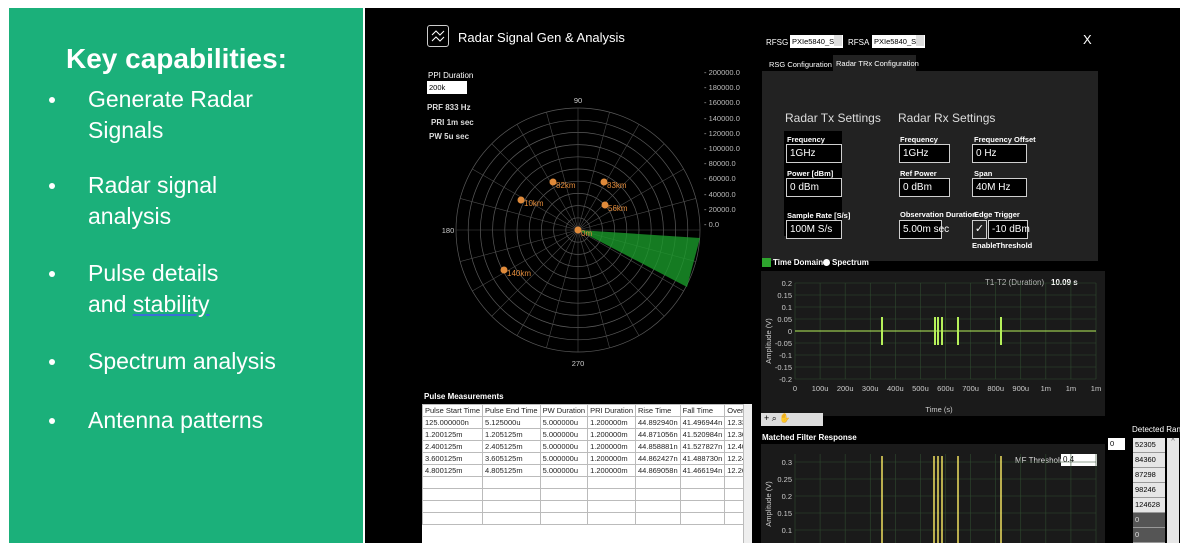  I want to click on x-tick-label: 400u, so click(895, 388).